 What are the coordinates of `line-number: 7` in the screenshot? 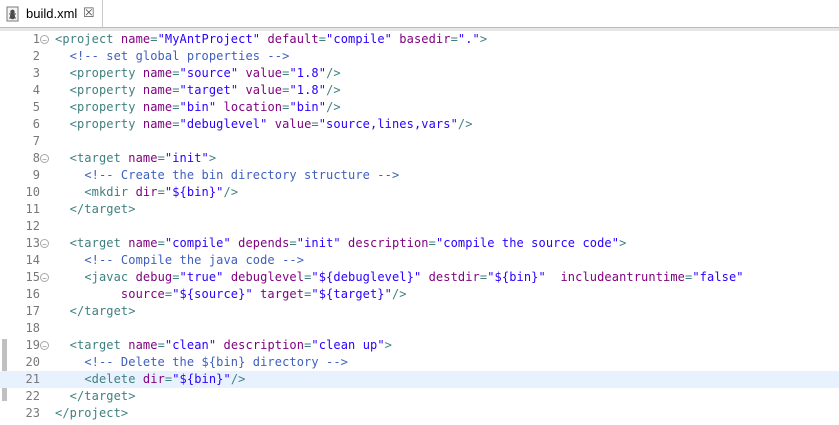 It's located at (36, 141).